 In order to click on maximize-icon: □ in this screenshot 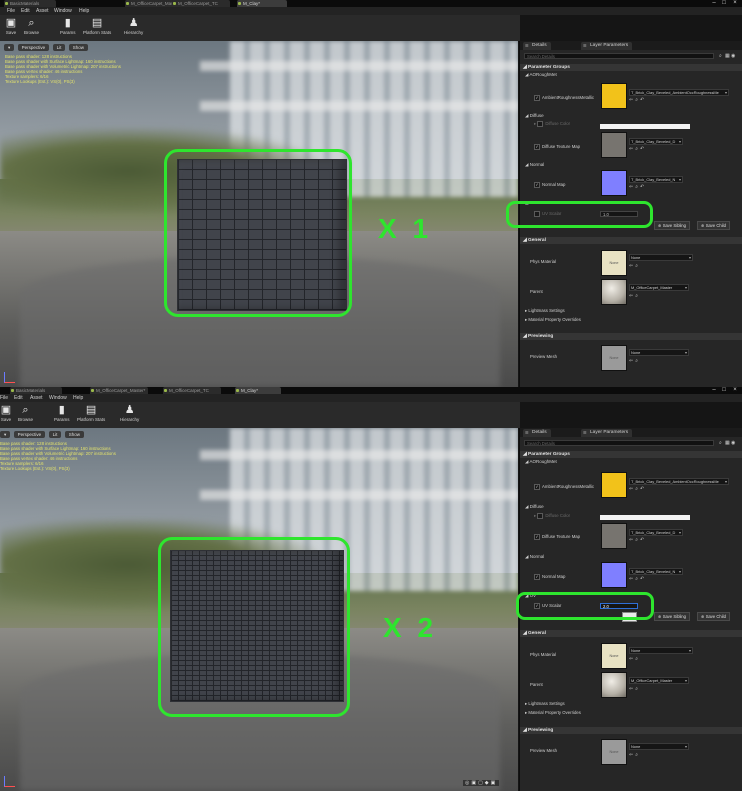, I will do `click(724, 3)`.